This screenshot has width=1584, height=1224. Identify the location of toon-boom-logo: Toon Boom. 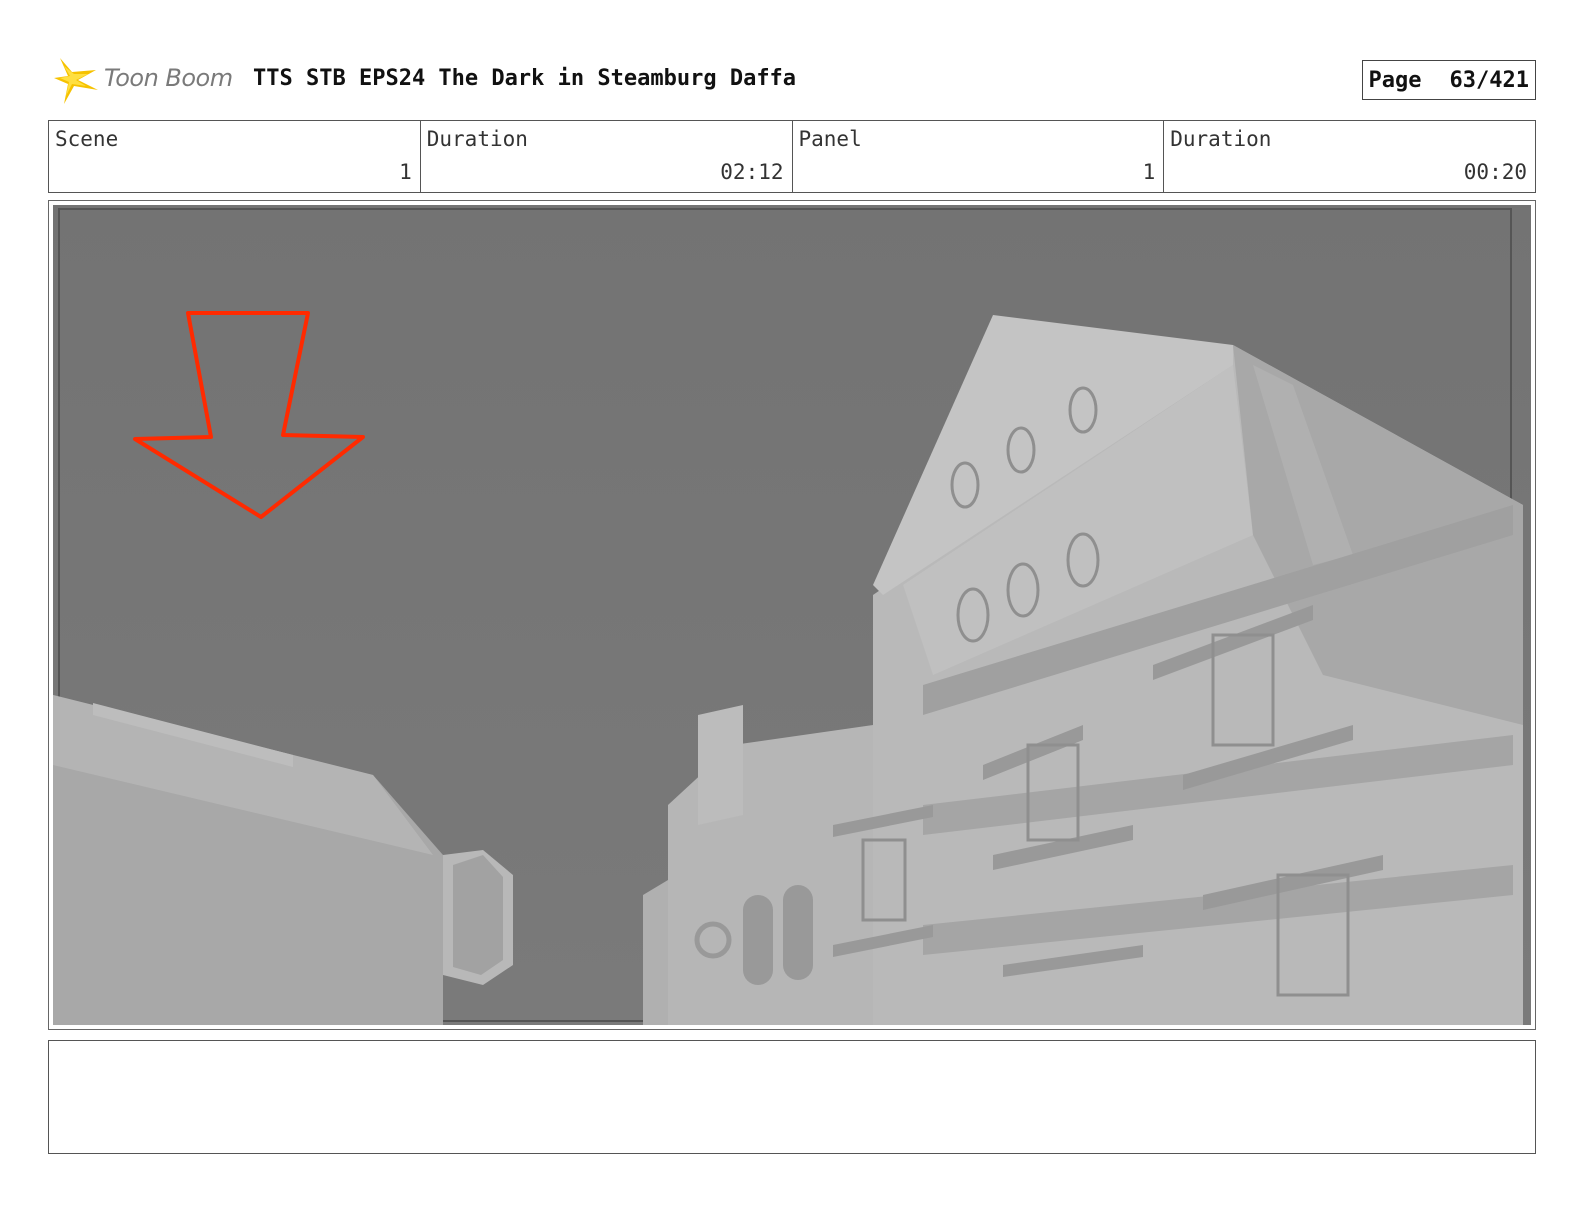
(147, 81).